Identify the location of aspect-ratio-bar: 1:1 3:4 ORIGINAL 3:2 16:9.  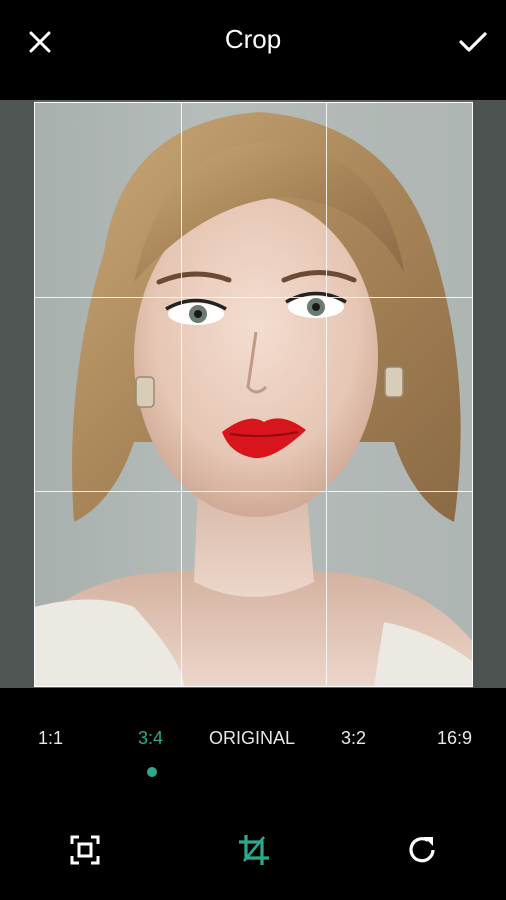
(253, 743).